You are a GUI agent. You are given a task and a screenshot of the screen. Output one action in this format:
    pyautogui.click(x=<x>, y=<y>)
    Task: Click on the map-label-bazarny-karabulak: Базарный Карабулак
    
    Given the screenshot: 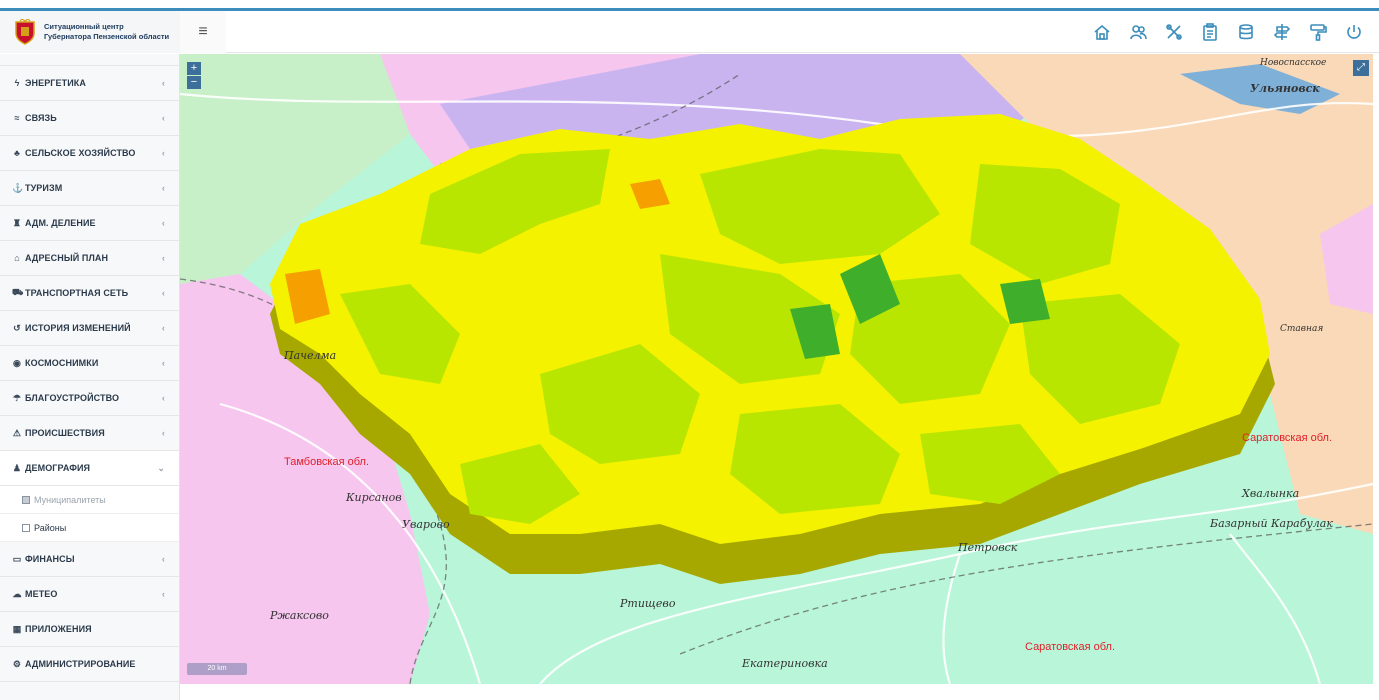 What is the action you would take?
    pyautogui.click(x=1271, y=523)
    